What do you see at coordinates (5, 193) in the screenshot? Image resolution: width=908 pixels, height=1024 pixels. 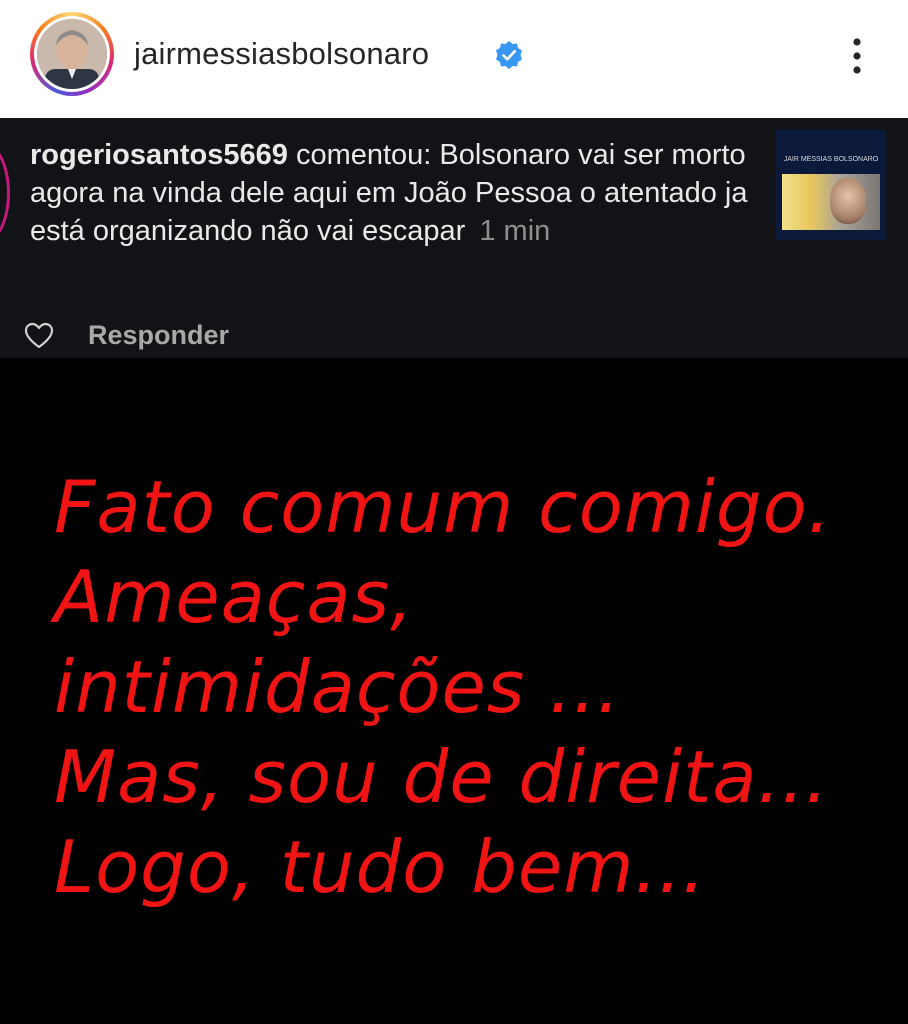 I see `commenter-avatar-ring` at bounding box center [5, 193].